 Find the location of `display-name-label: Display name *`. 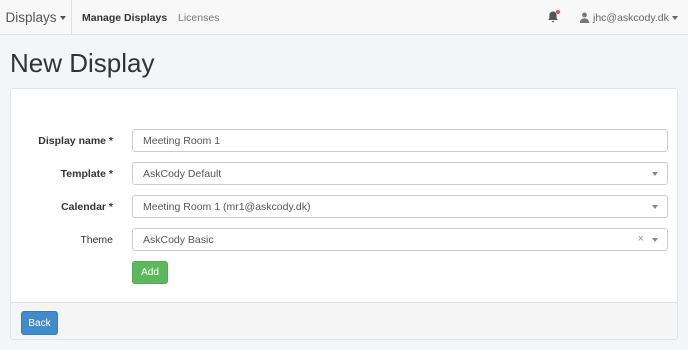

display-name-label: Display name * is located at coordinates (75, 141).